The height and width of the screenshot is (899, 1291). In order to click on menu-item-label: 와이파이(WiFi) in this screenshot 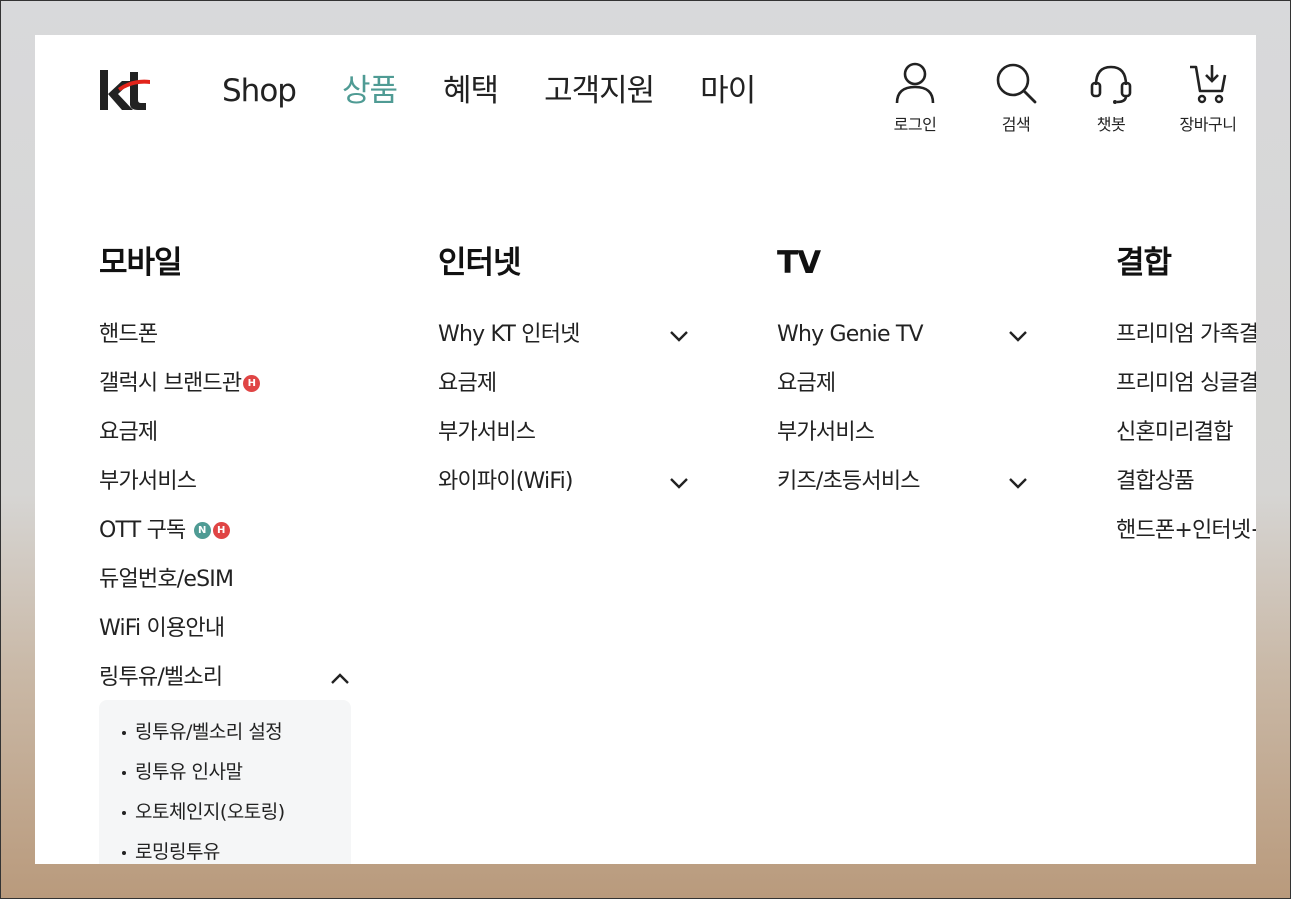, I will do `click(505, 481)`.